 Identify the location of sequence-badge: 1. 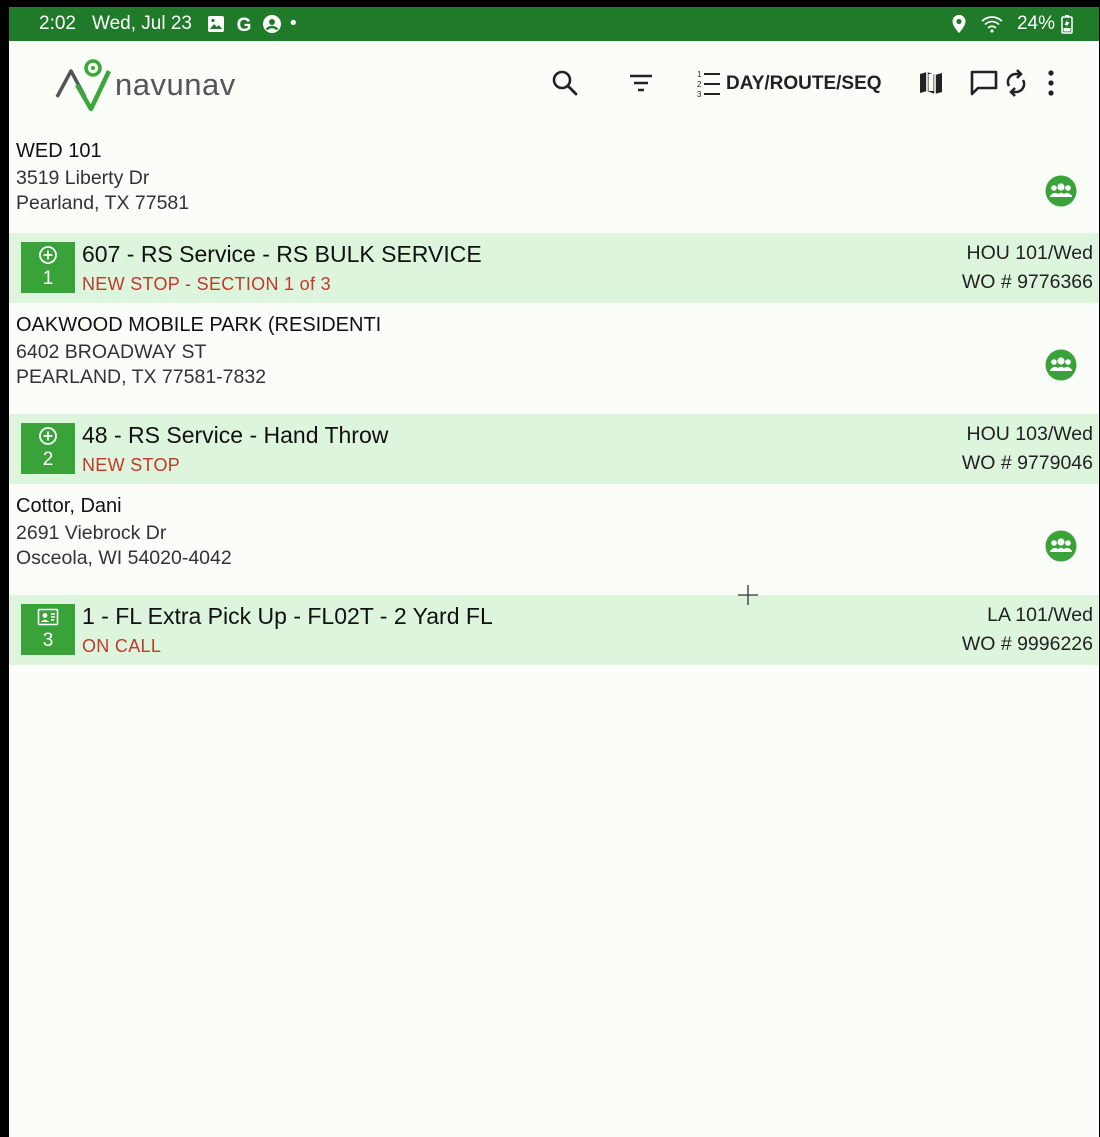
(48, 267).